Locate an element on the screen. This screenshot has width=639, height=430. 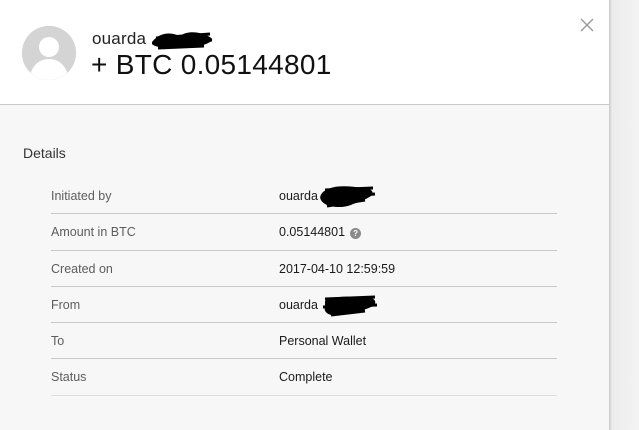
detail-label: From is located at coordinates (66, 304).